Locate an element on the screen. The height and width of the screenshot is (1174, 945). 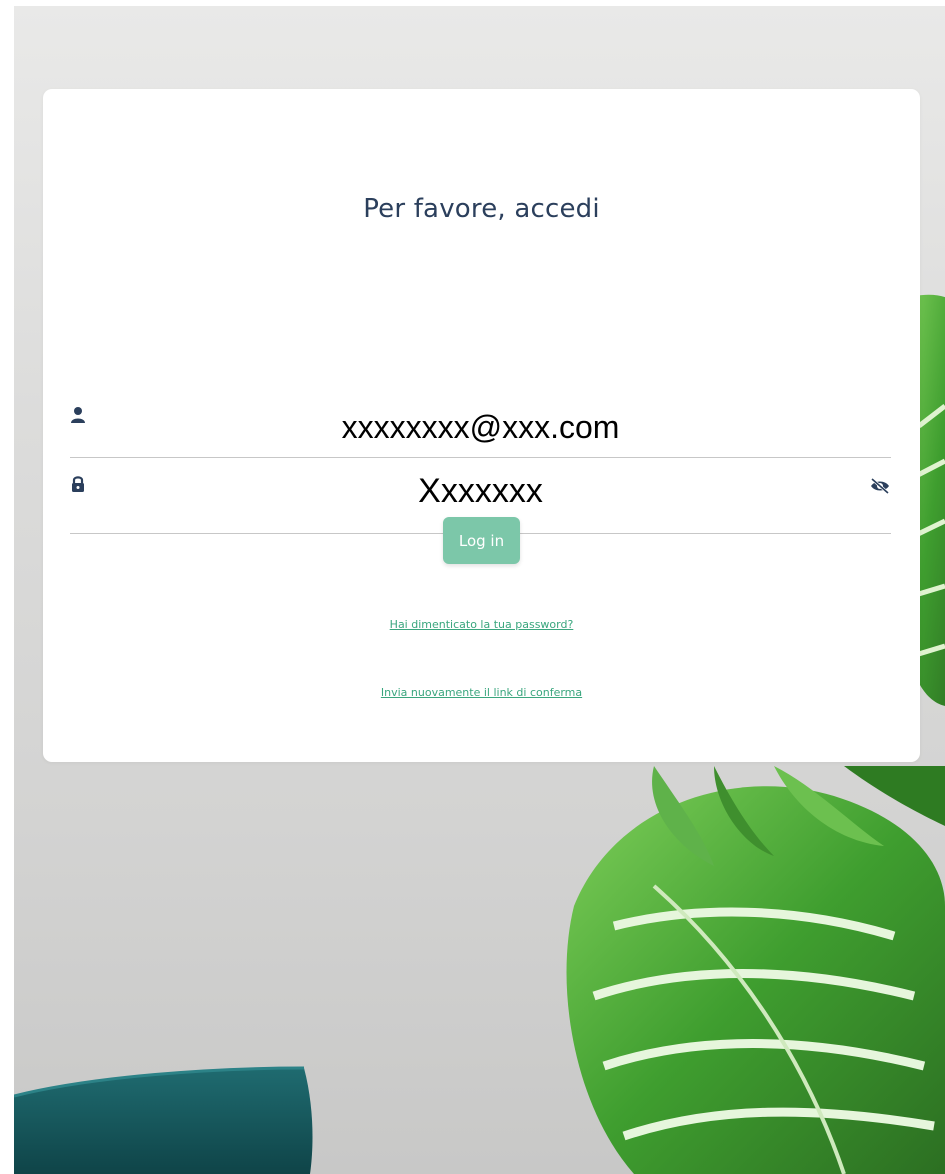
username-value: xxxxxxxx@xxx.com is located at coordinates (480, 427).